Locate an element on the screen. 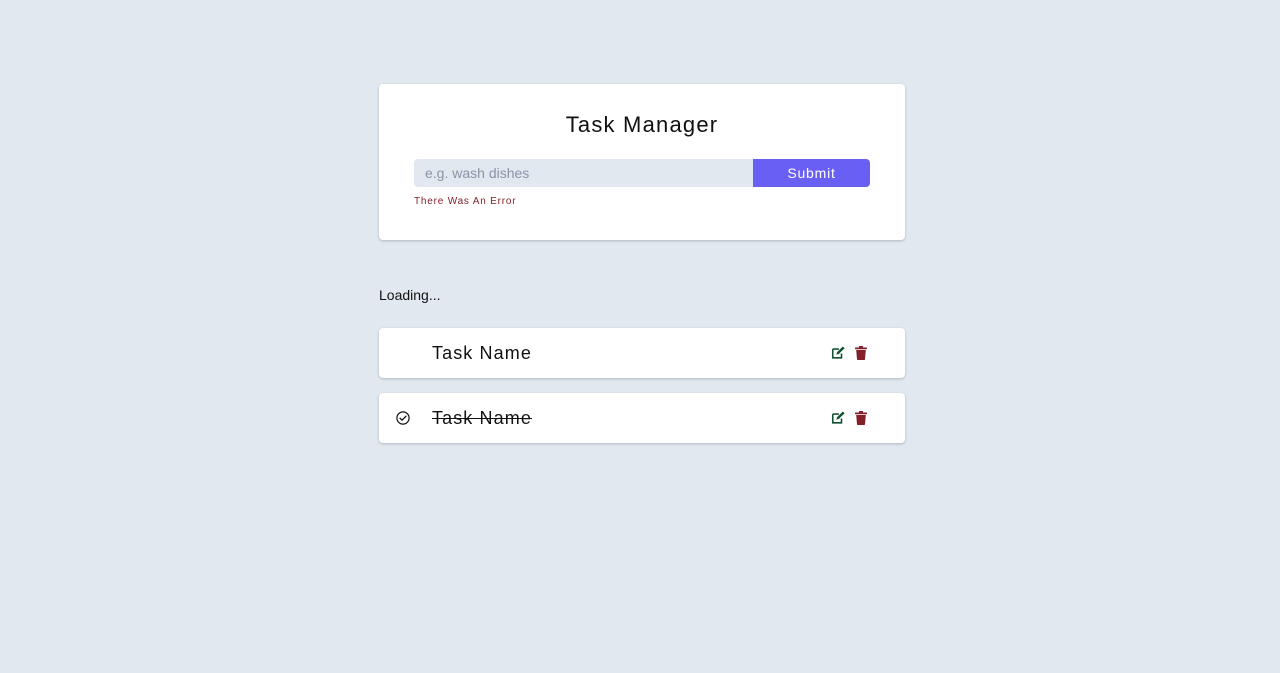 The width and height of the screenshot is (1280, 673). form-control: Submit is located at coordinates (642, 173).